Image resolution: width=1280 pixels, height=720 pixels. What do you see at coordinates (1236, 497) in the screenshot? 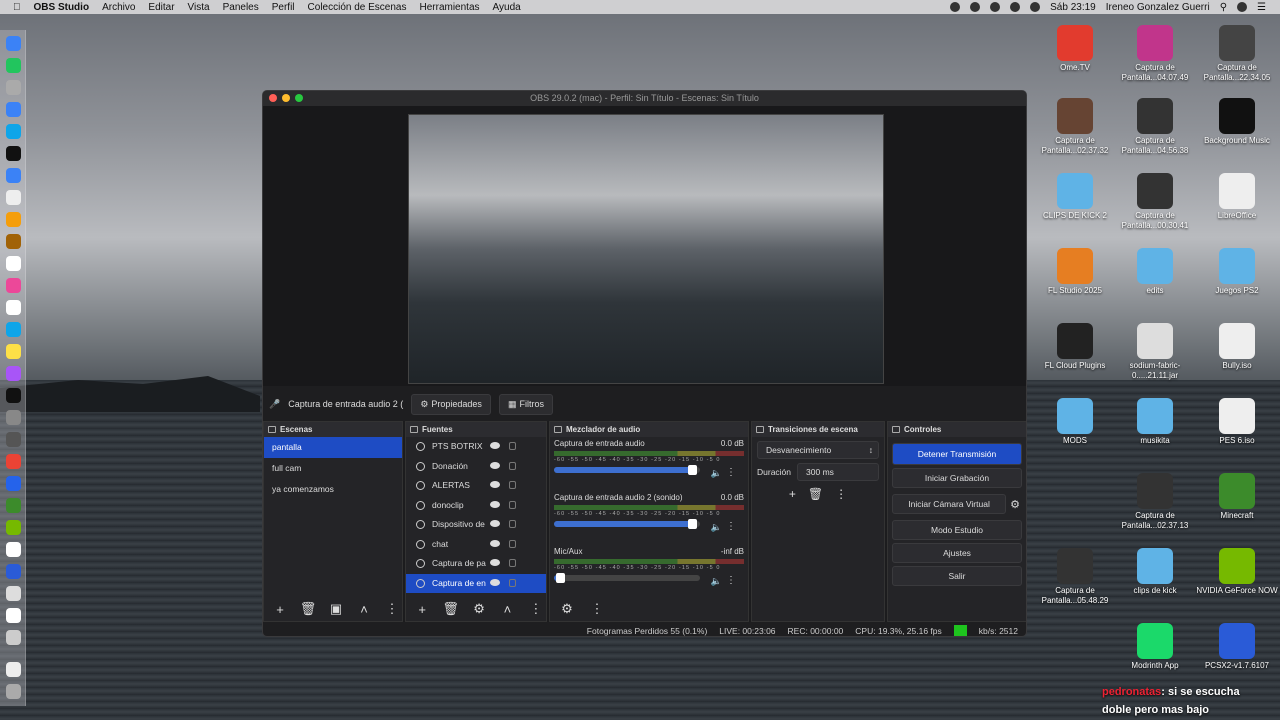
I see `desktop-icon: Minecraft` at bounding box center [1236, 497].